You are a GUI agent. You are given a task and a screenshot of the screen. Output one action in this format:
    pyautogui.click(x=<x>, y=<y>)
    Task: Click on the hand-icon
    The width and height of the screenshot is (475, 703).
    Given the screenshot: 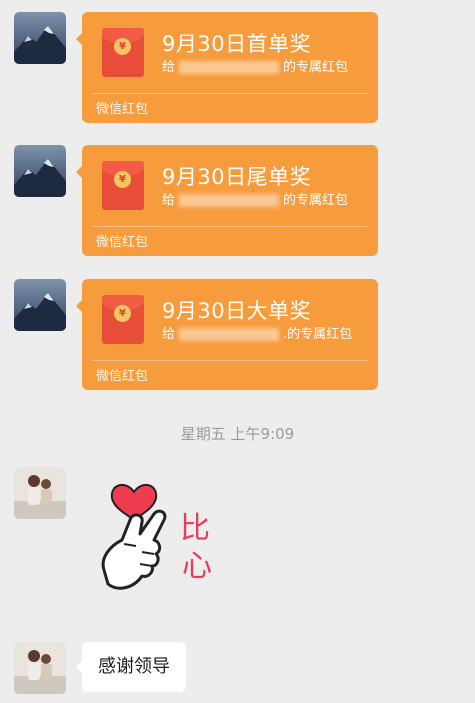 What is the action you would take?
    pyautogui.click(x=134, y=549)
    